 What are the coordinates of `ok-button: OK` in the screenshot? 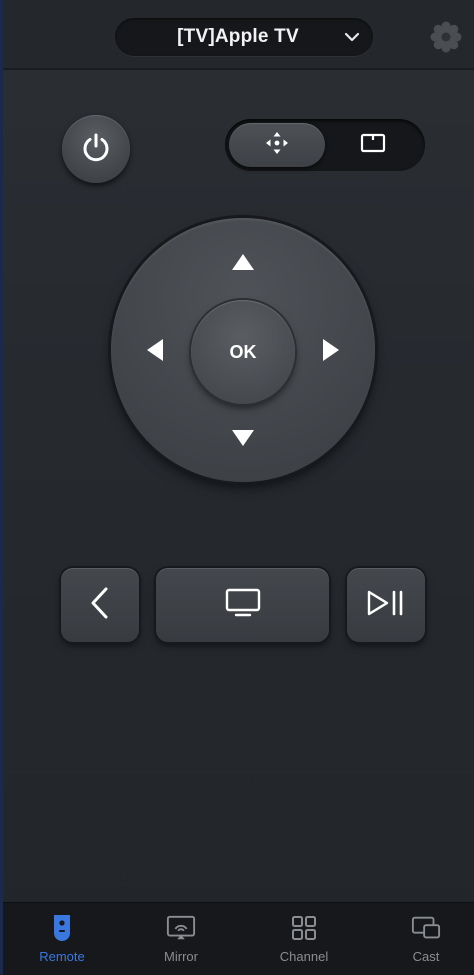 It's located at (243, 352).